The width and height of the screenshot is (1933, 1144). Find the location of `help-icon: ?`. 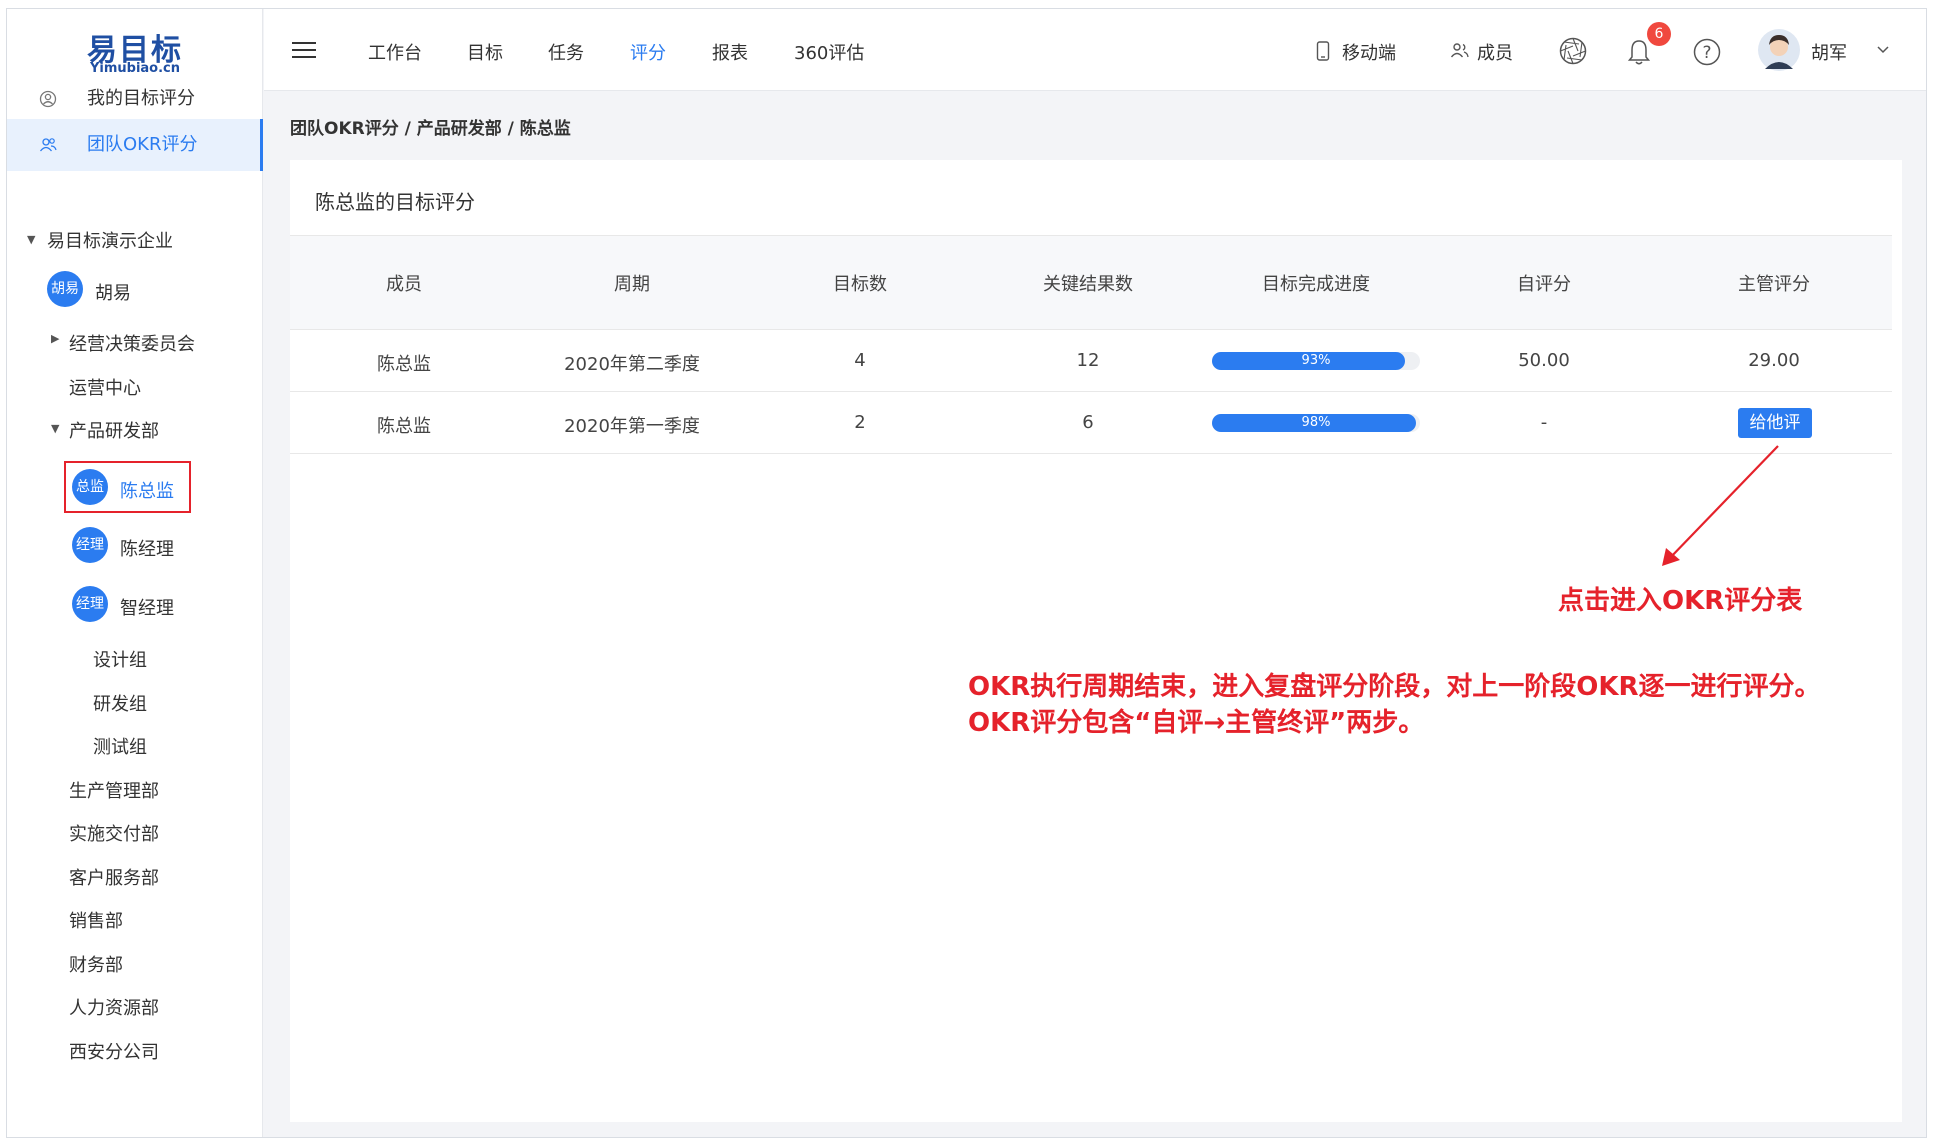

help-icon: ? is located at coordinates (1707, 52).